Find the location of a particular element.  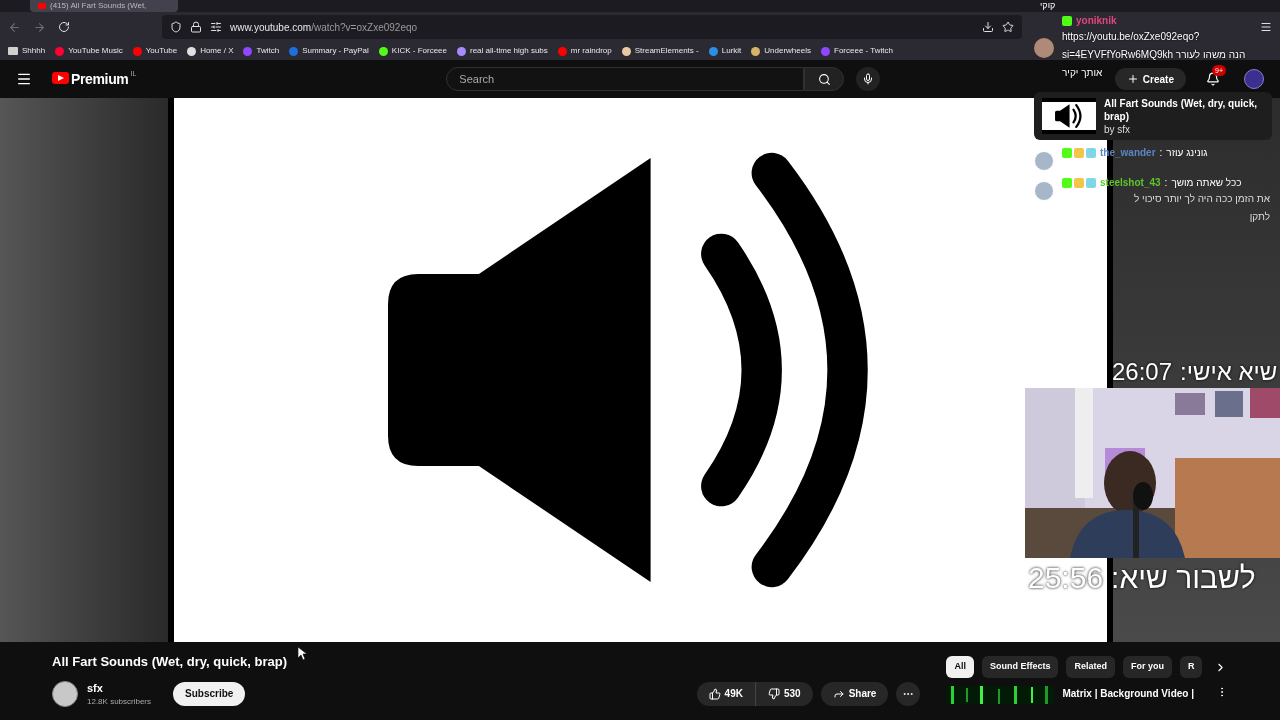

bookmark: StreamElements - is located at coordinates (660, 51).